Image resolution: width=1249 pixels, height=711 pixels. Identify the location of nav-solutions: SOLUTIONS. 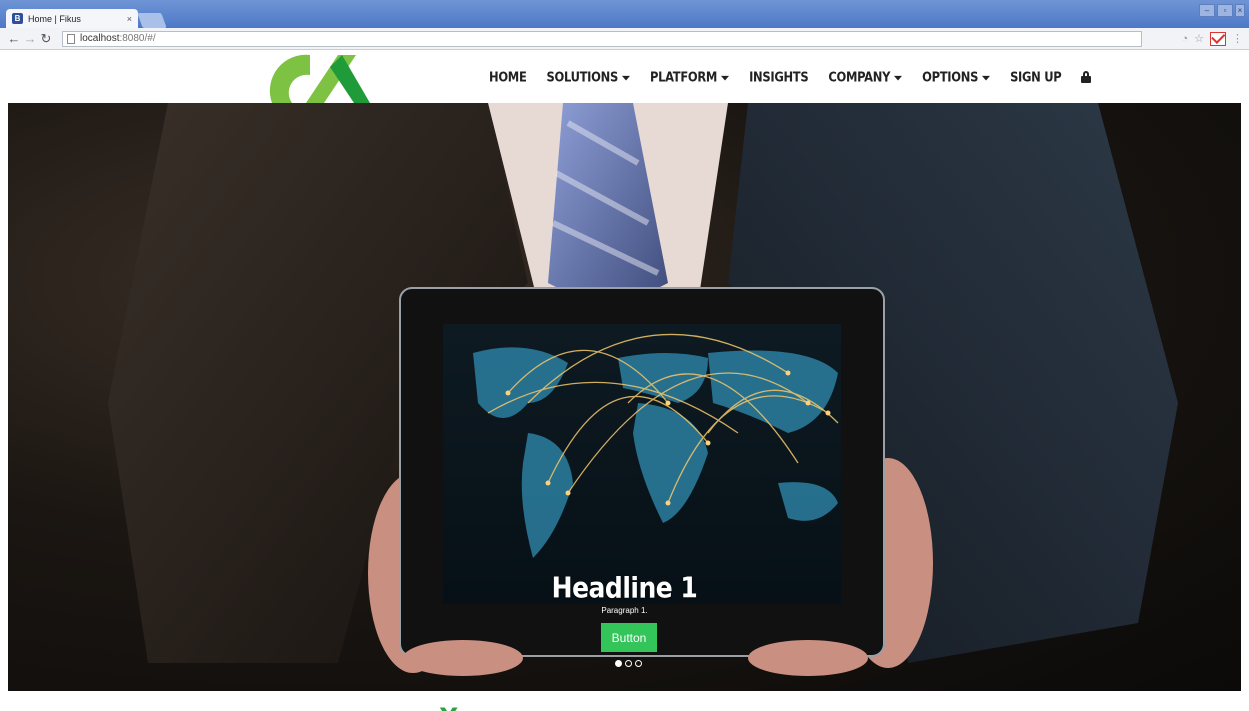
(588, 77).